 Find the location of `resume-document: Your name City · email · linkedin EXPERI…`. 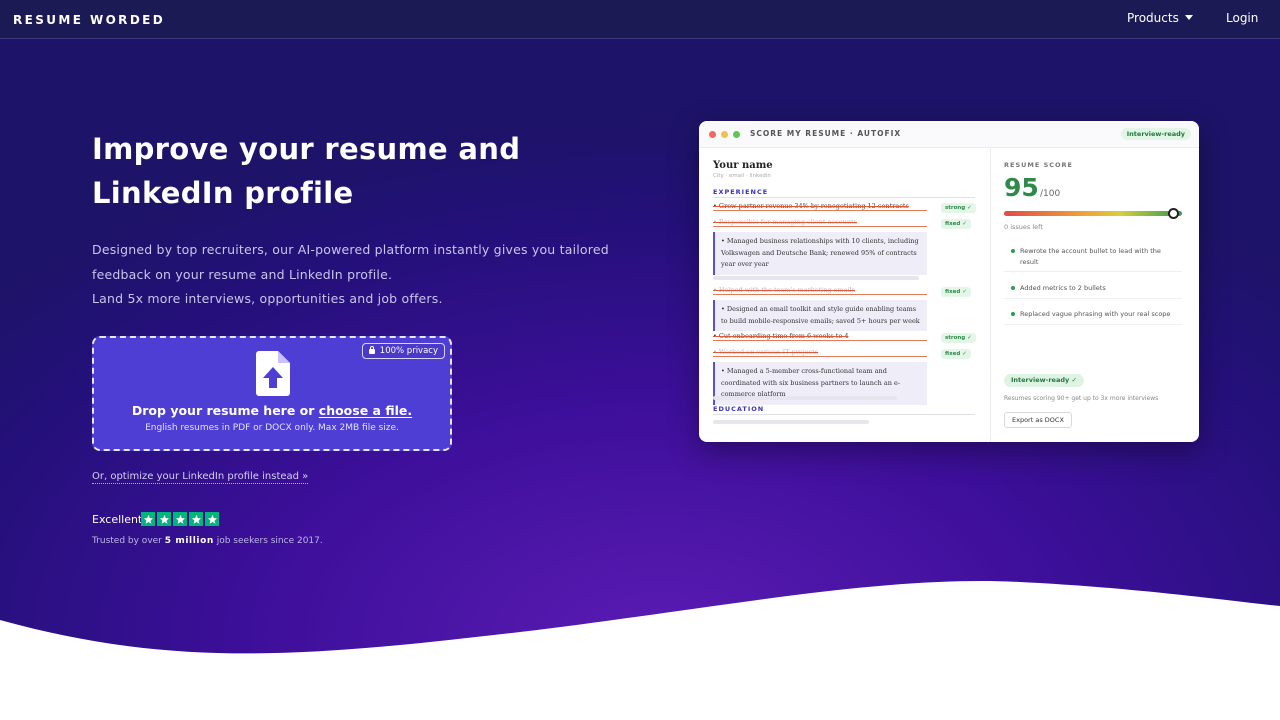

resume-document: Your name City · email · linkedin EXPERI… is located at coordinates (844, 295).